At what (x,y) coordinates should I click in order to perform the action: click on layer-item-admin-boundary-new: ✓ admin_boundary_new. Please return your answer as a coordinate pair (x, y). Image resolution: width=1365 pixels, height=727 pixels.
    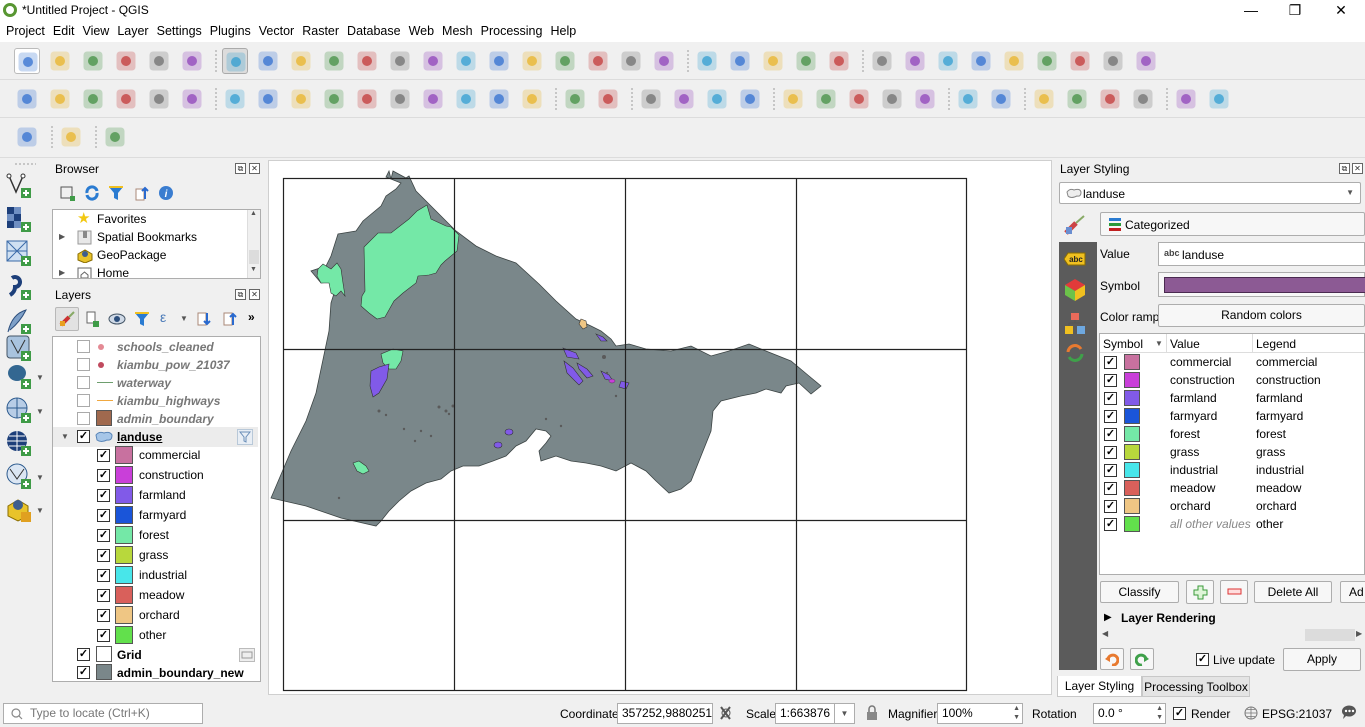
    Looking at the image, I should click on (155, 672).